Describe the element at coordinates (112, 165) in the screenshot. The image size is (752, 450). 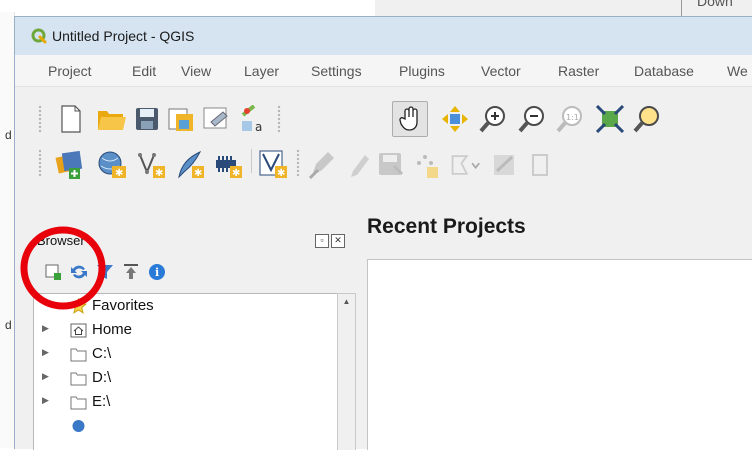
I see `add-wms-layer-icon: ✱` at that location.